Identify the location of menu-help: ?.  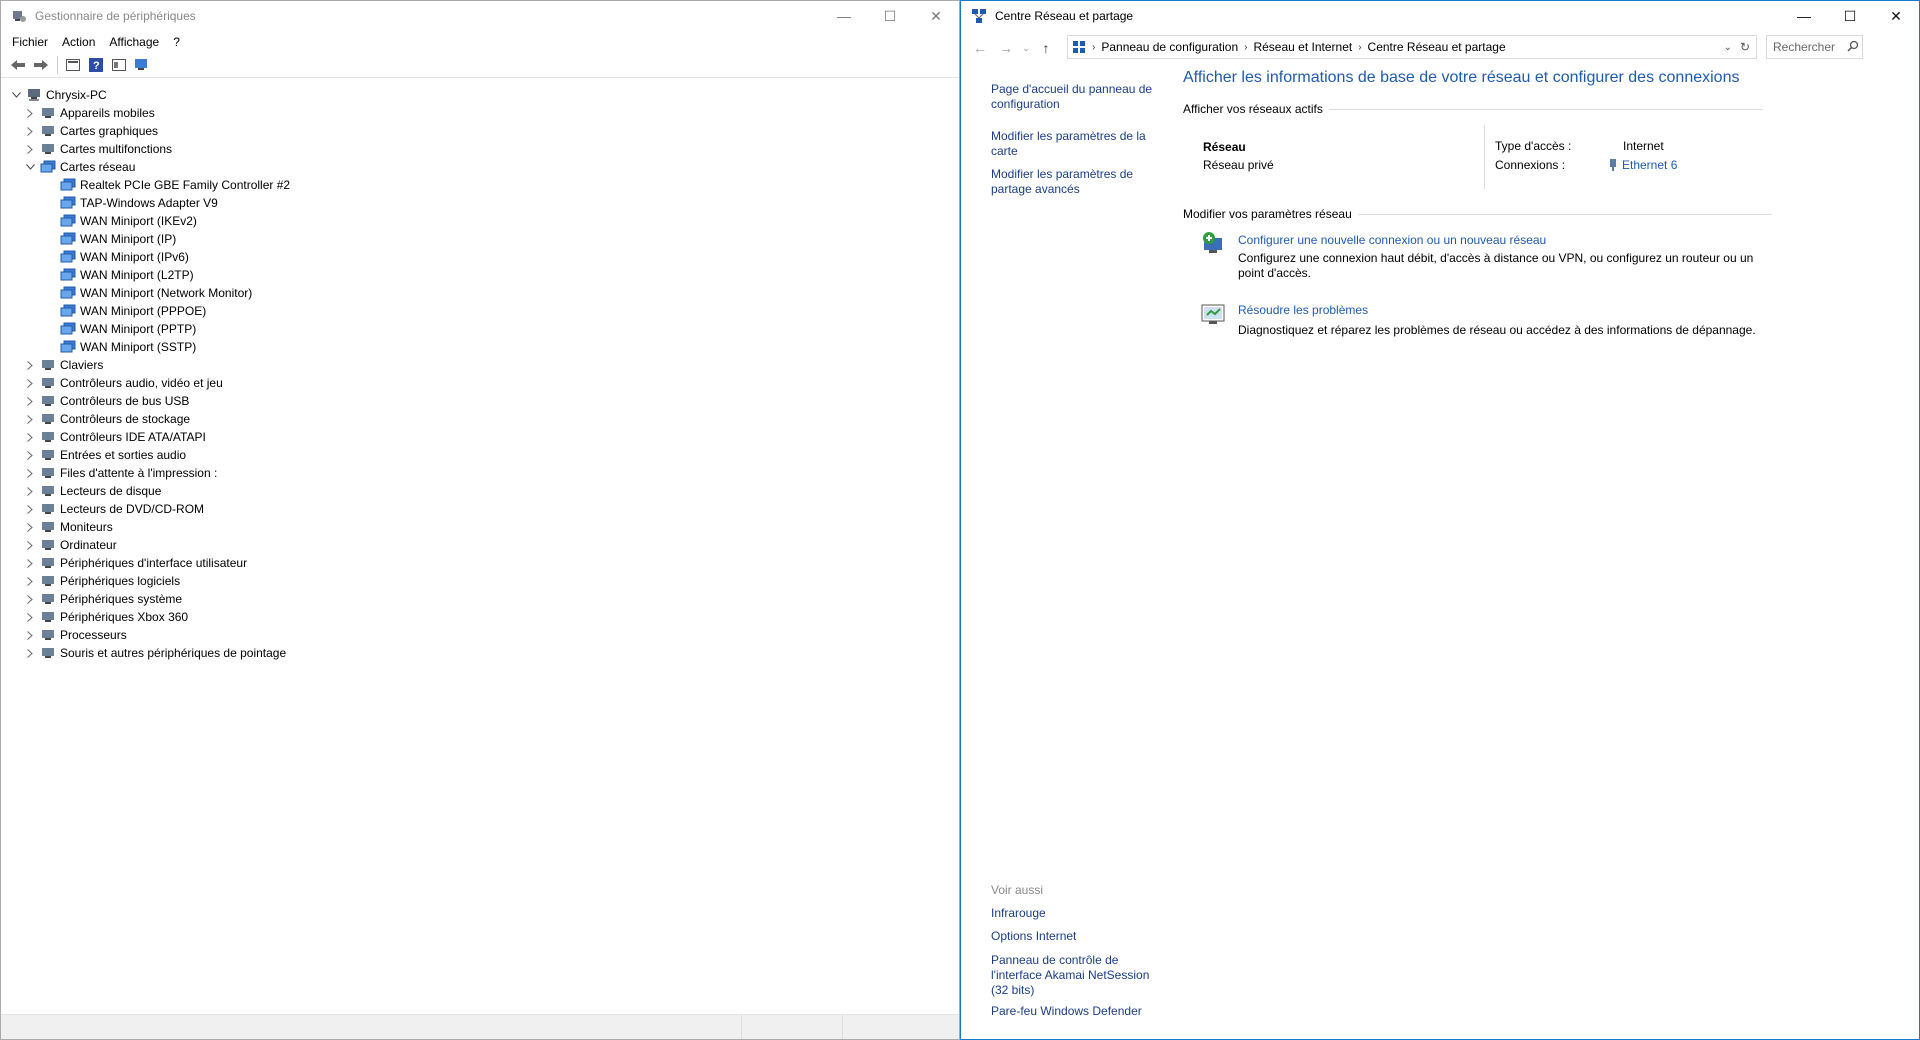
(176, 42).